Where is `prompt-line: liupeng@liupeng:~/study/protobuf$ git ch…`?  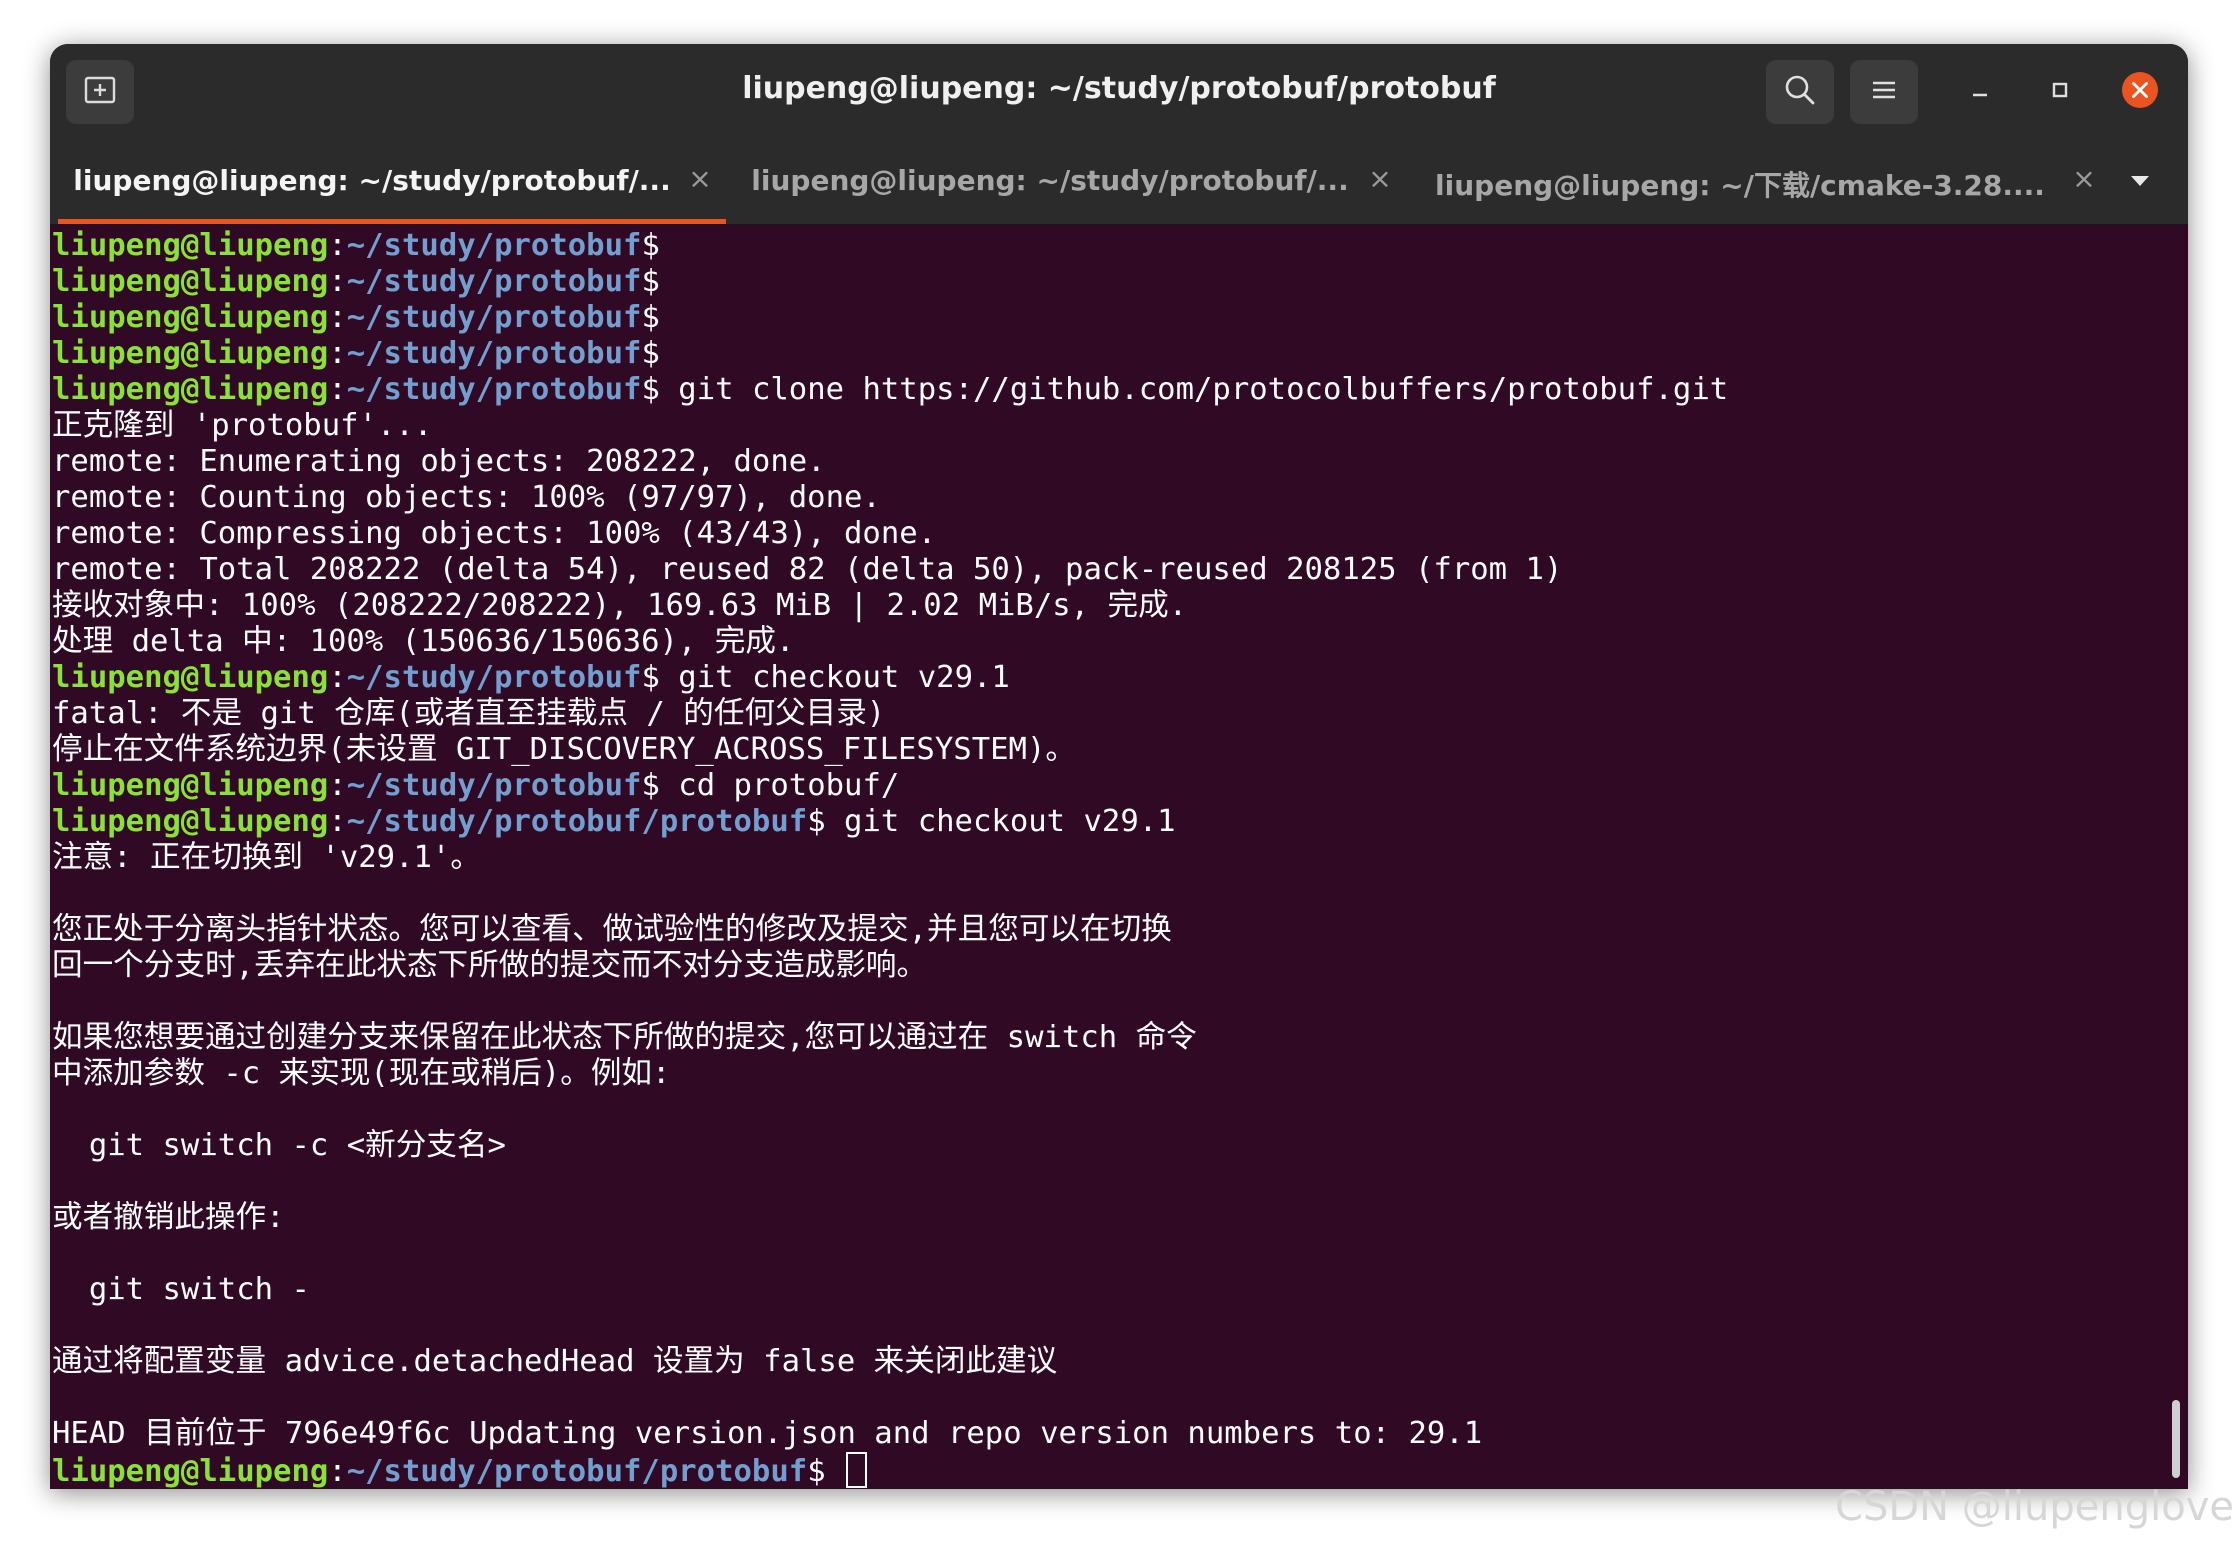 prompt-line: liupeng@liupeng:~/study/protobuf$ git ch… is located at coordinates (1107, 678).